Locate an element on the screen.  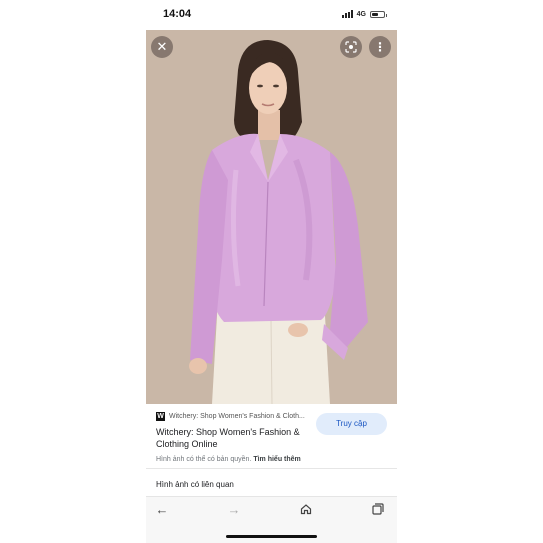
network-type: 4G is located at coordinates (361, 14).